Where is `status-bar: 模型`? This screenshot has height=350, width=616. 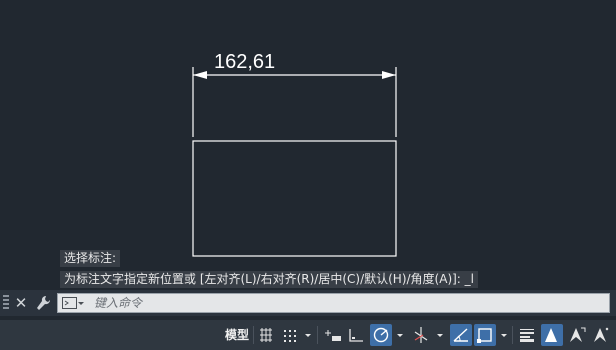
status-bar: 模型 is located at coordinates (308, 335).